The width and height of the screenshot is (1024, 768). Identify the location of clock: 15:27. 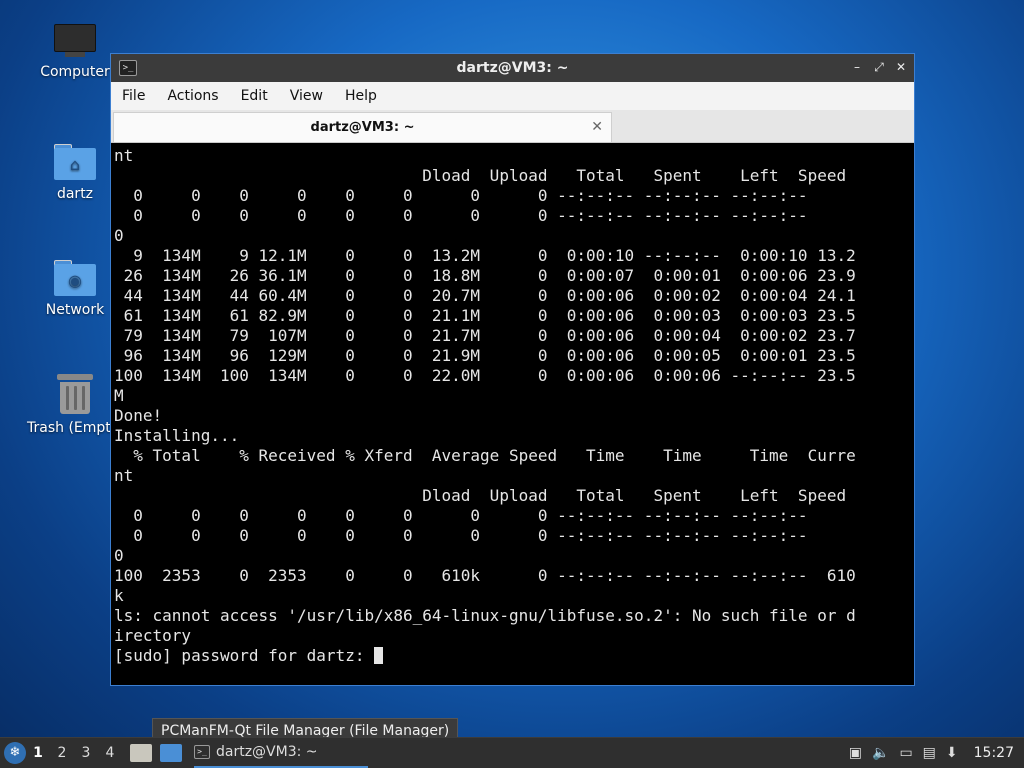
(994, 753).